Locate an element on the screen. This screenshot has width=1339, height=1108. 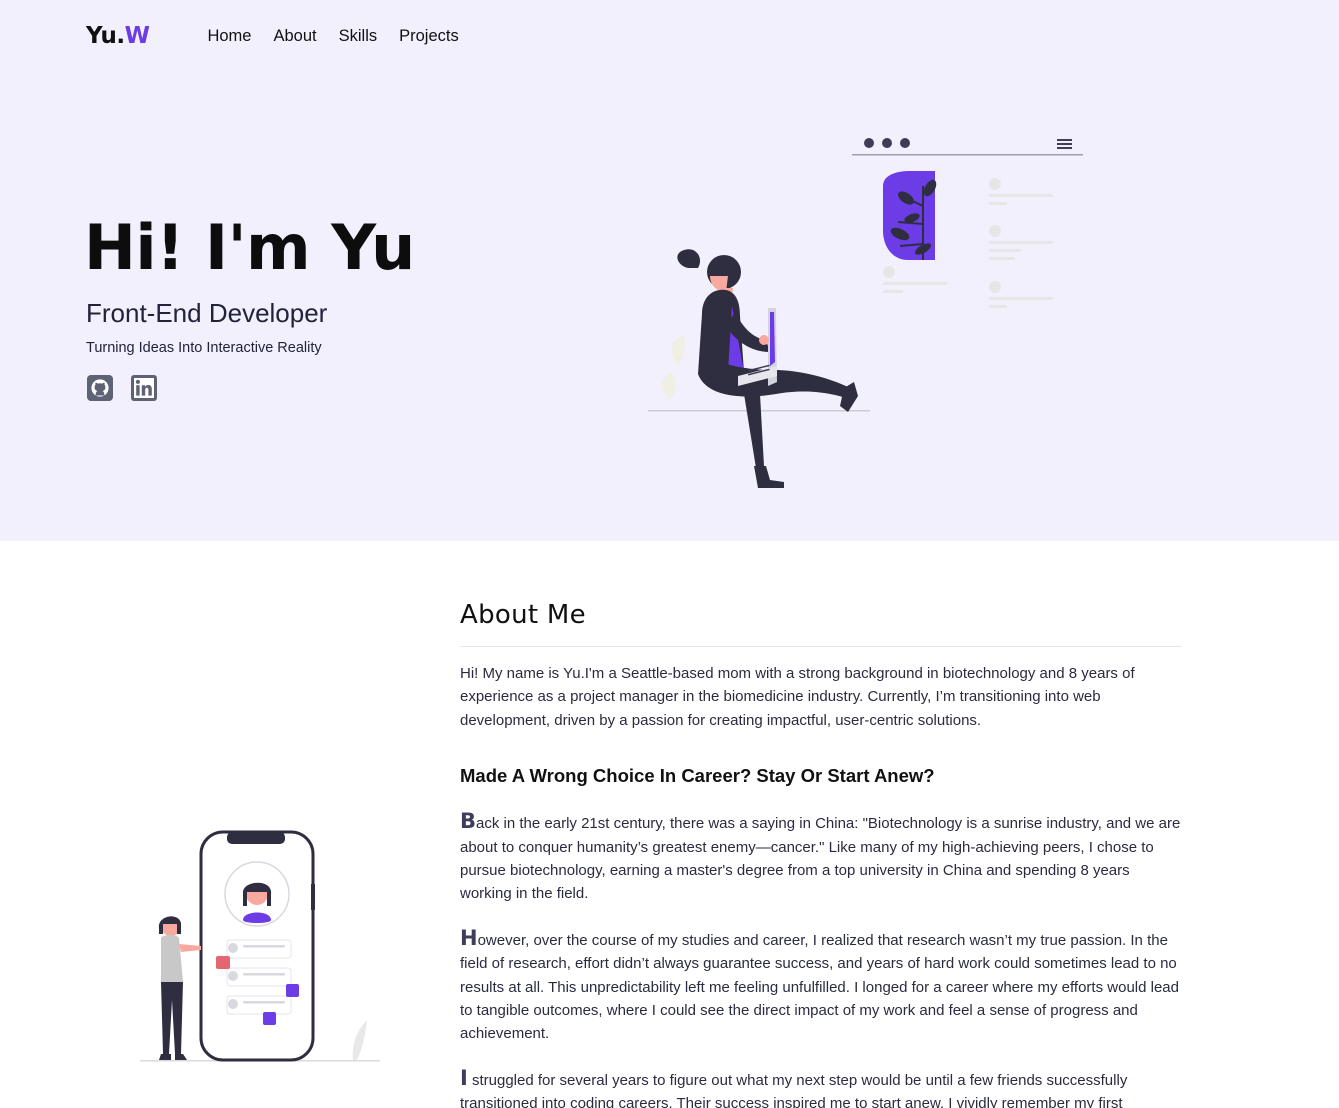
drop-cap: I is located at coordinates (464, 1077).